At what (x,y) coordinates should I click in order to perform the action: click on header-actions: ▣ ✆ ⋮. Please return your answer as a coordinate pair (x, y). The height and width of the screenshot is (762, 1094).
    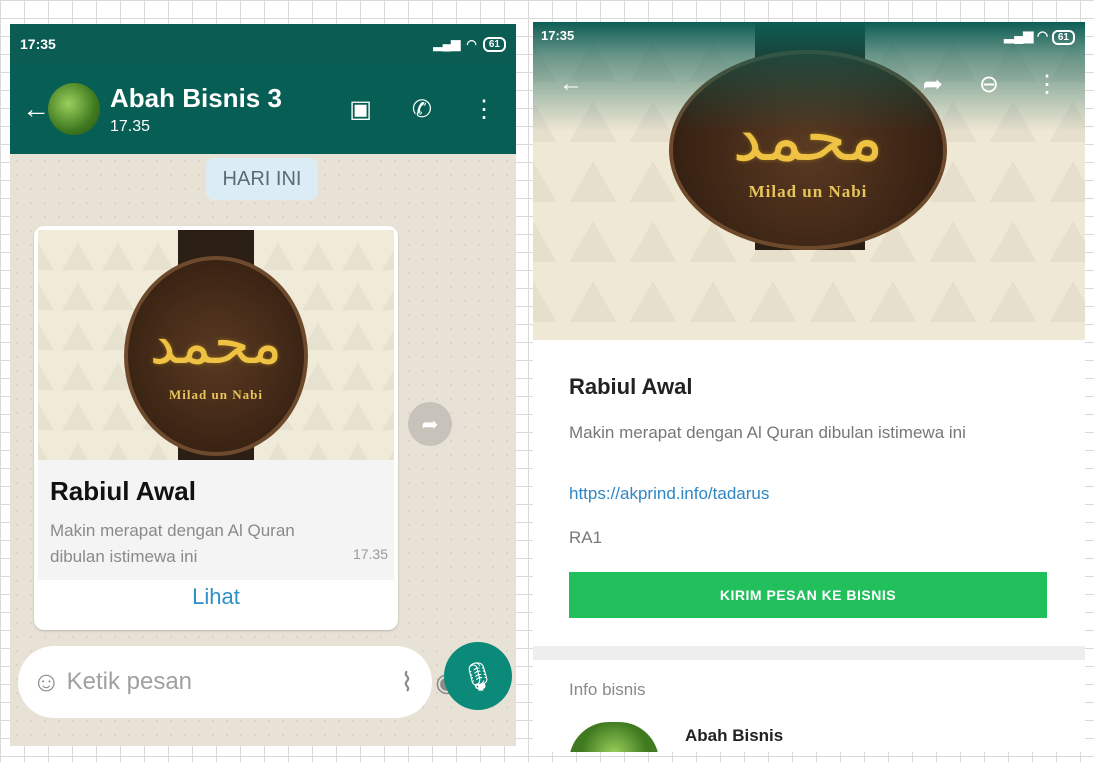
    Looking at the image, I should click on (426, 109).